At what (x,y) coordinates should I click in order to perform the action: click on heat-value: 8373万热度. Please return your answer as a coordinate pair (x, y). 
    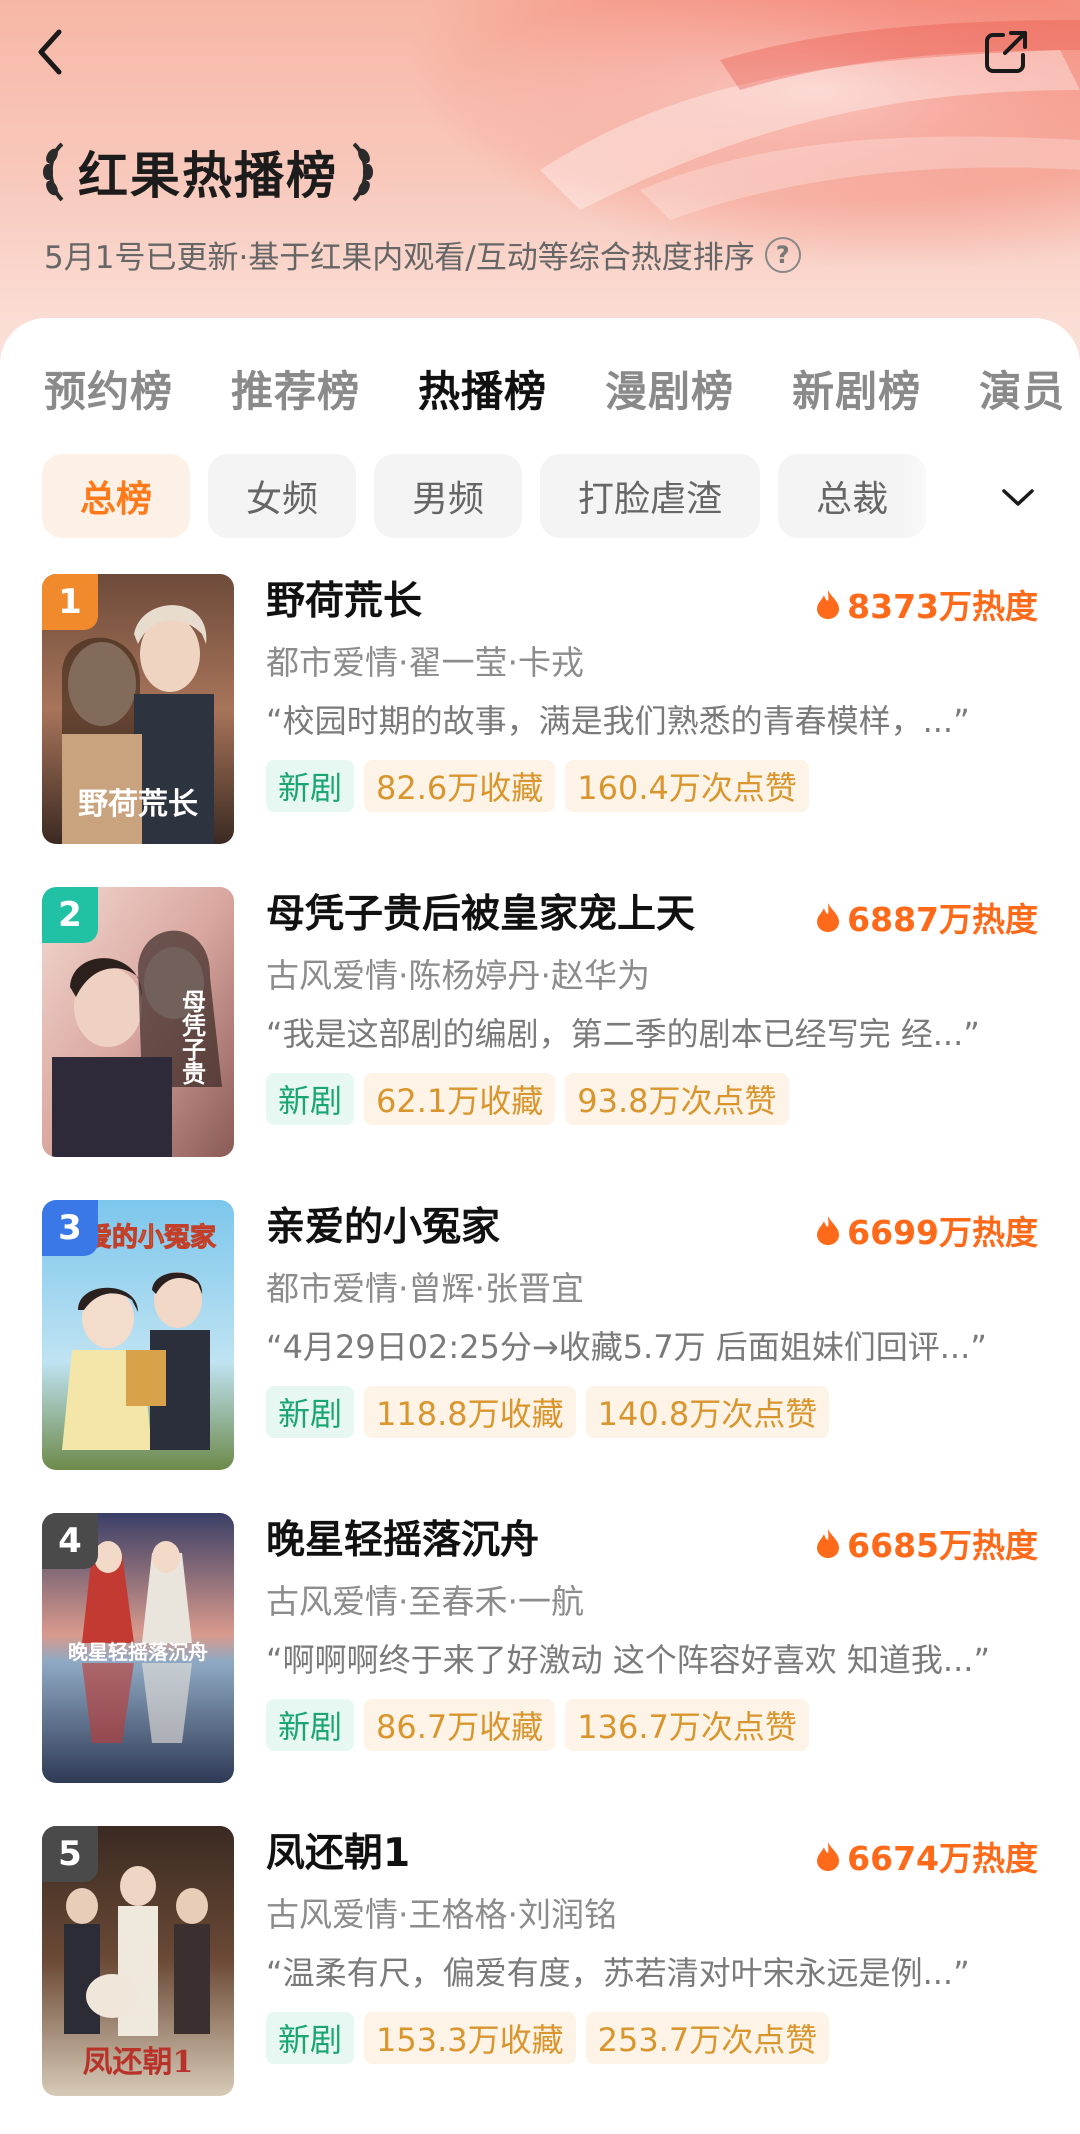
    Looking at the image, I should click on (942, 606).